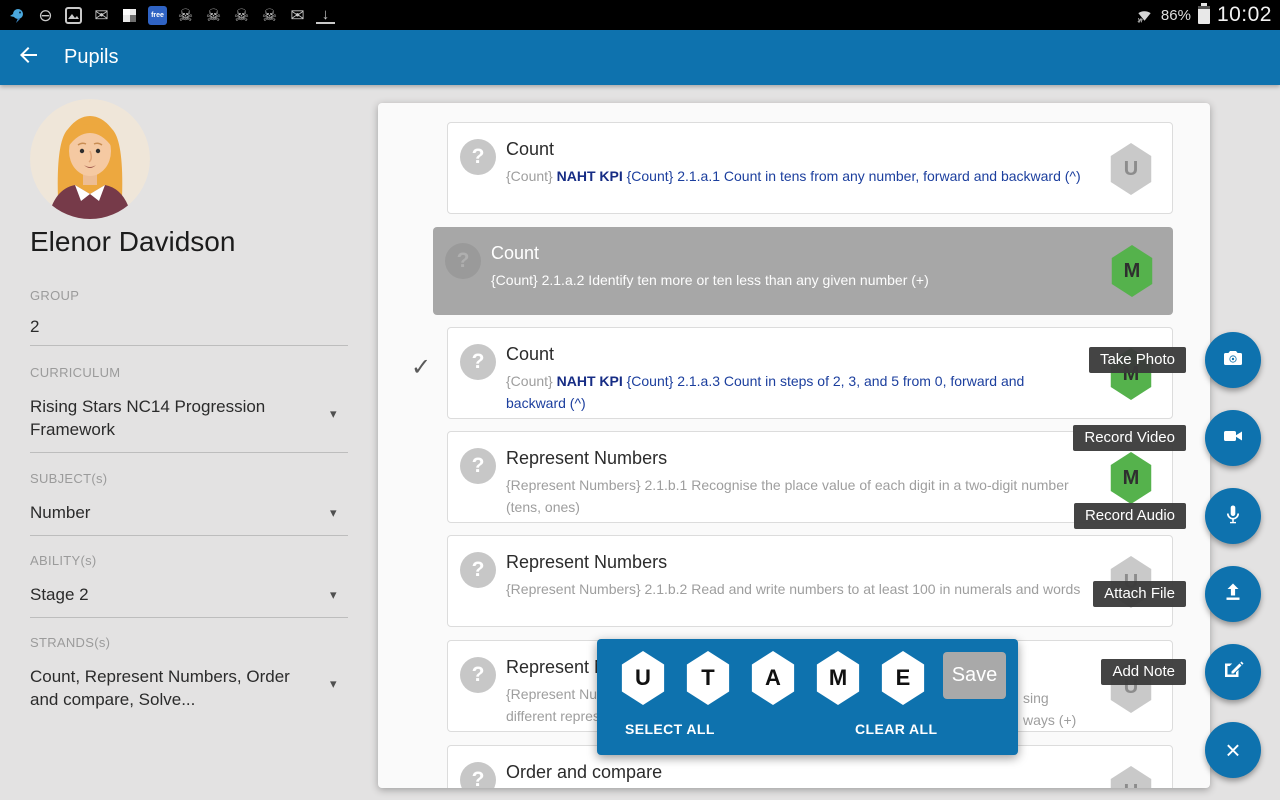  What do you see at coordinates (1143, 672) in the screenshot?
I see `add-note-tooltip: Add Note` at bounding box center [1143, 672].